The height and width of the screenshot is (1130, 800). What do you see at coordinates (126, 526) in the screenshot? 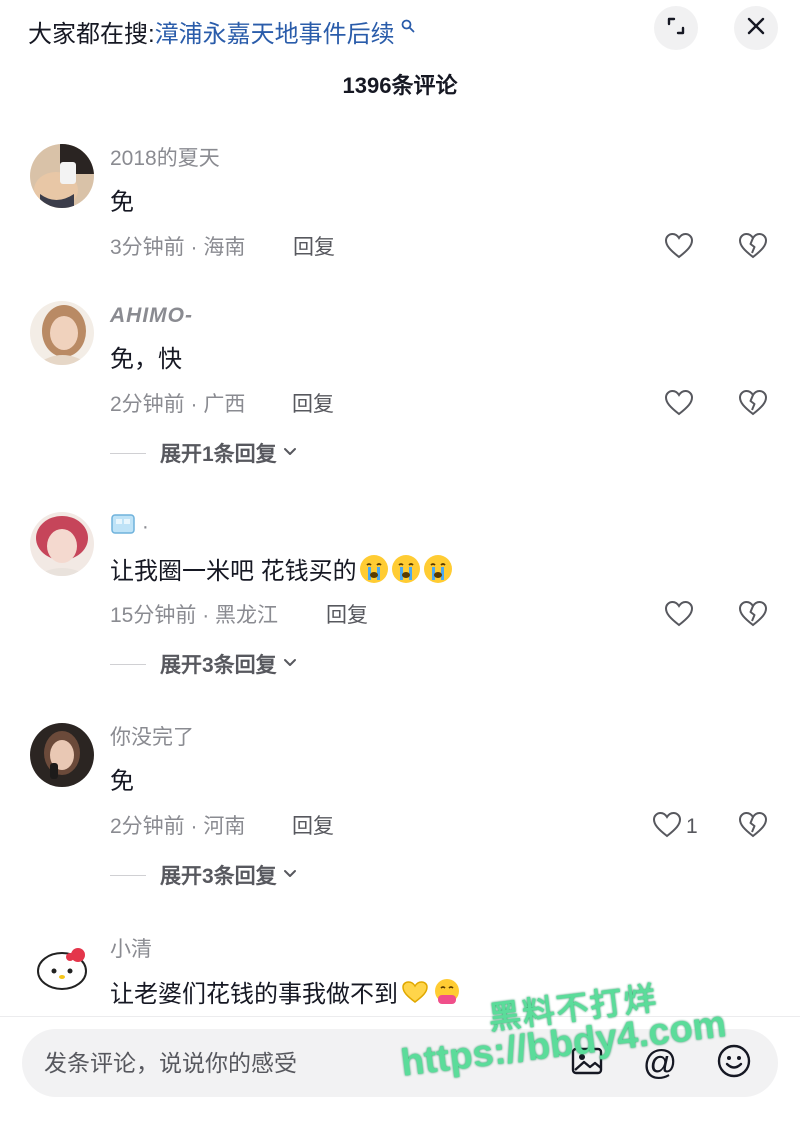
I see `ice-cube-icon` at bounding box center [126, 526].